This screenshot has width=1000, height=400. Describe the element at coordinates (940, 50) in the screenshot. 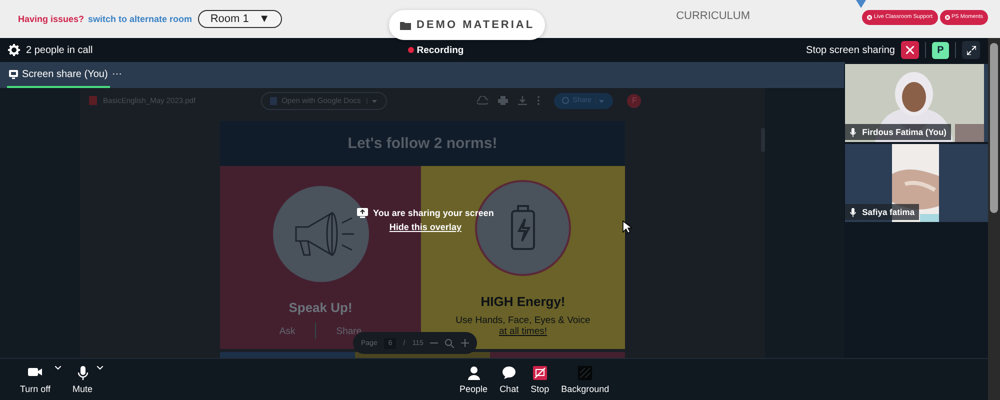

I see `user-avatar: P` at that location.